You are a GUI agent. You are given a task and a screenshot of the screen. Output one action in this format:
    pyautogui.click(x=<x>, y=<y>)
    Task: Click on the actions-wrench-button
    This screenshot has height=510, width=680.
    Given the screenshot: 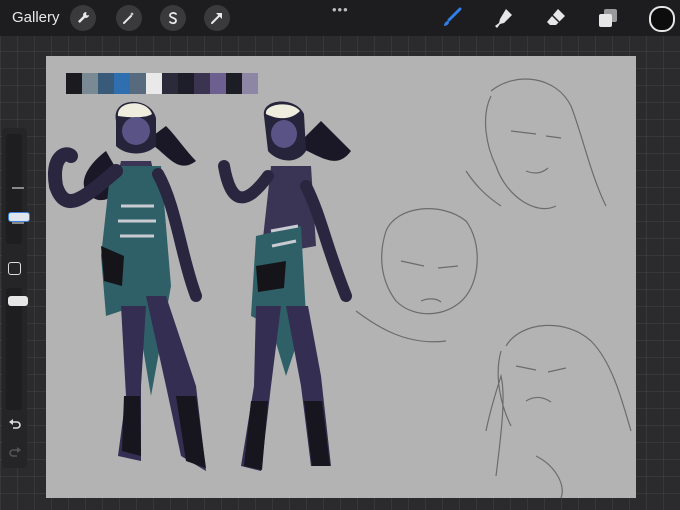 What is the action you would take?
    pyautogui.click(x=83, y=18)
    